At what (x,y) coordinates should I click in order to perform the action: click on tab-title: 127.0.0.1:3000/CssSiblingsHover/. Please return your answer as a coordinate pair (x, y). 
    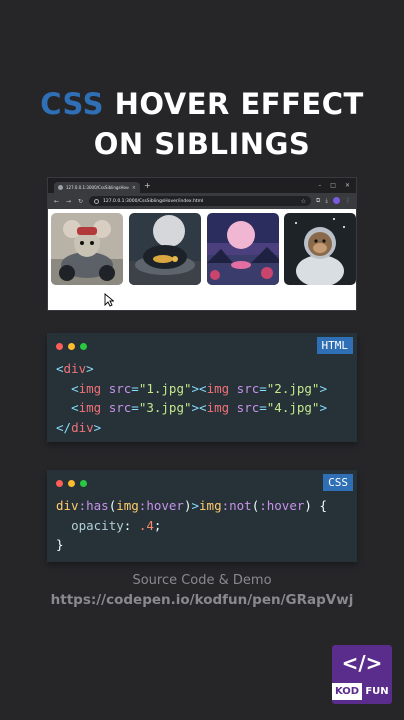
    Looking at the image, I should click on (97, 187).